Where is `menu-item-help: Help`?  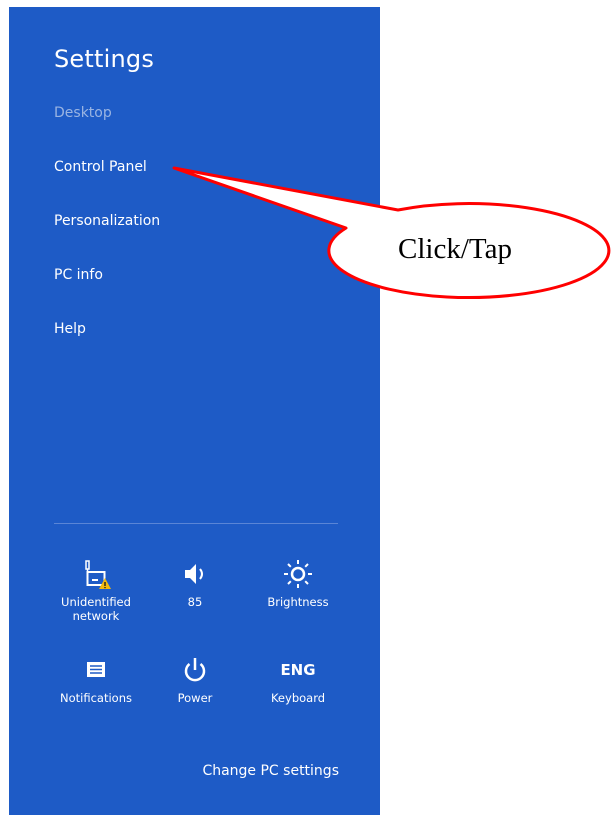
menu-item-help: Help is located at coordinates (70, 329).